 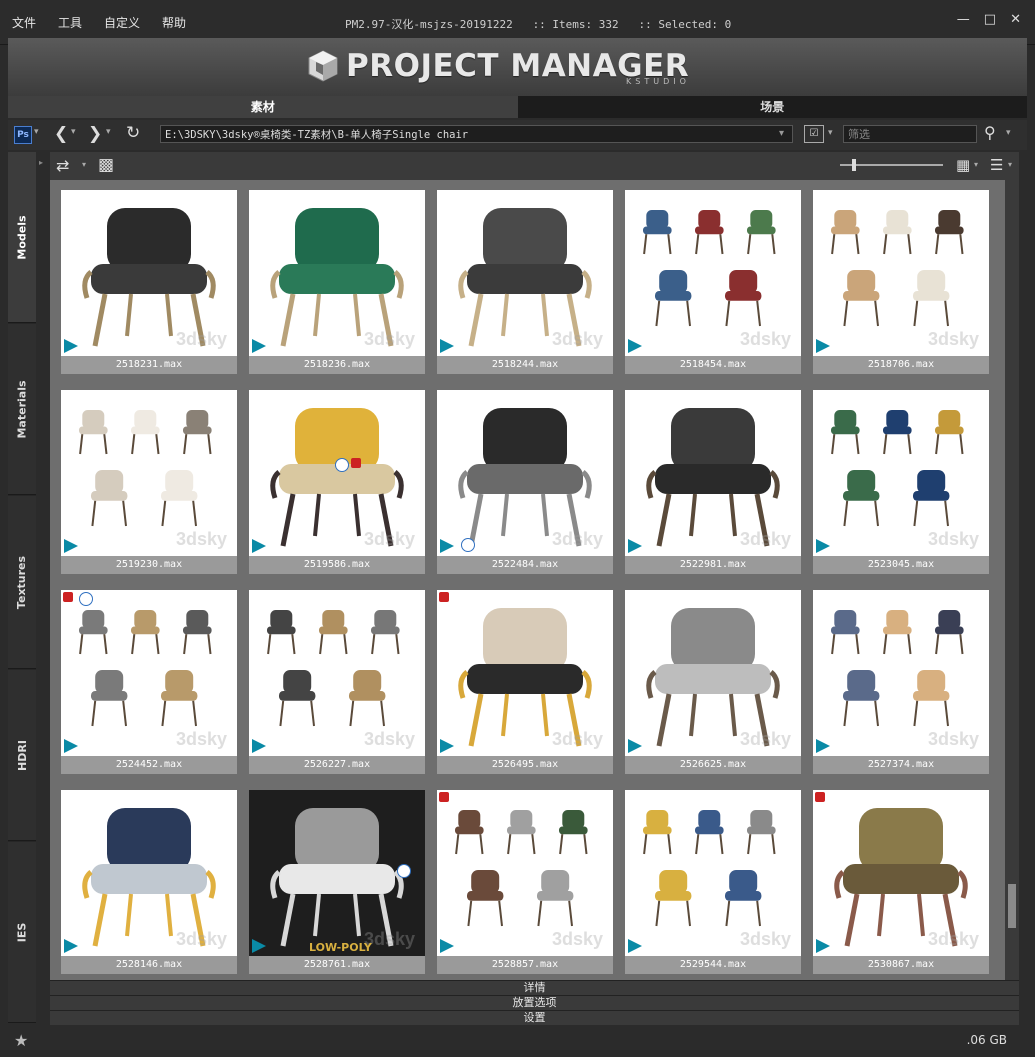 I want to click on asset-card: 3dsky 2527374.max, so click(x=901, y=682).